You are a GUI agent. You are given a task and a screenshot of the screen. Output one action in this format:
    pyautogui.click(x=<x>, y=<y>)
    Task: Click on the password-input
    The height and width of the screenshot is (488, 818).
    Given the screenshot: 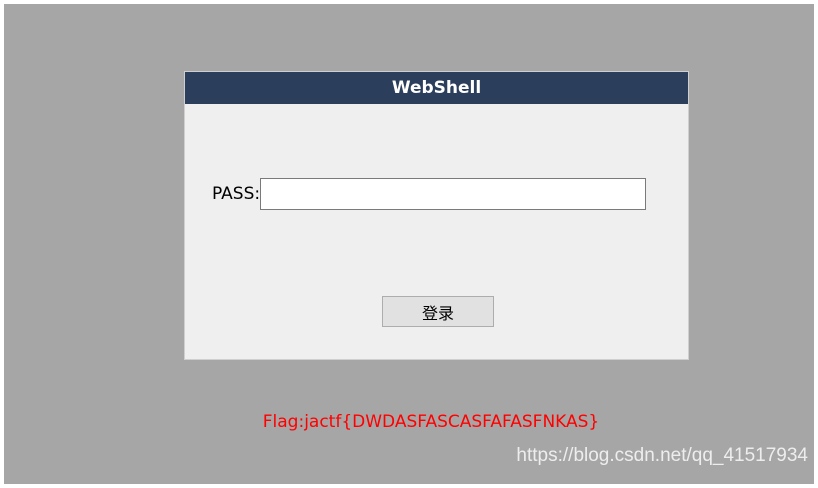 What is the action you would take?
    pyautogui.click(x=453, y=194)
    